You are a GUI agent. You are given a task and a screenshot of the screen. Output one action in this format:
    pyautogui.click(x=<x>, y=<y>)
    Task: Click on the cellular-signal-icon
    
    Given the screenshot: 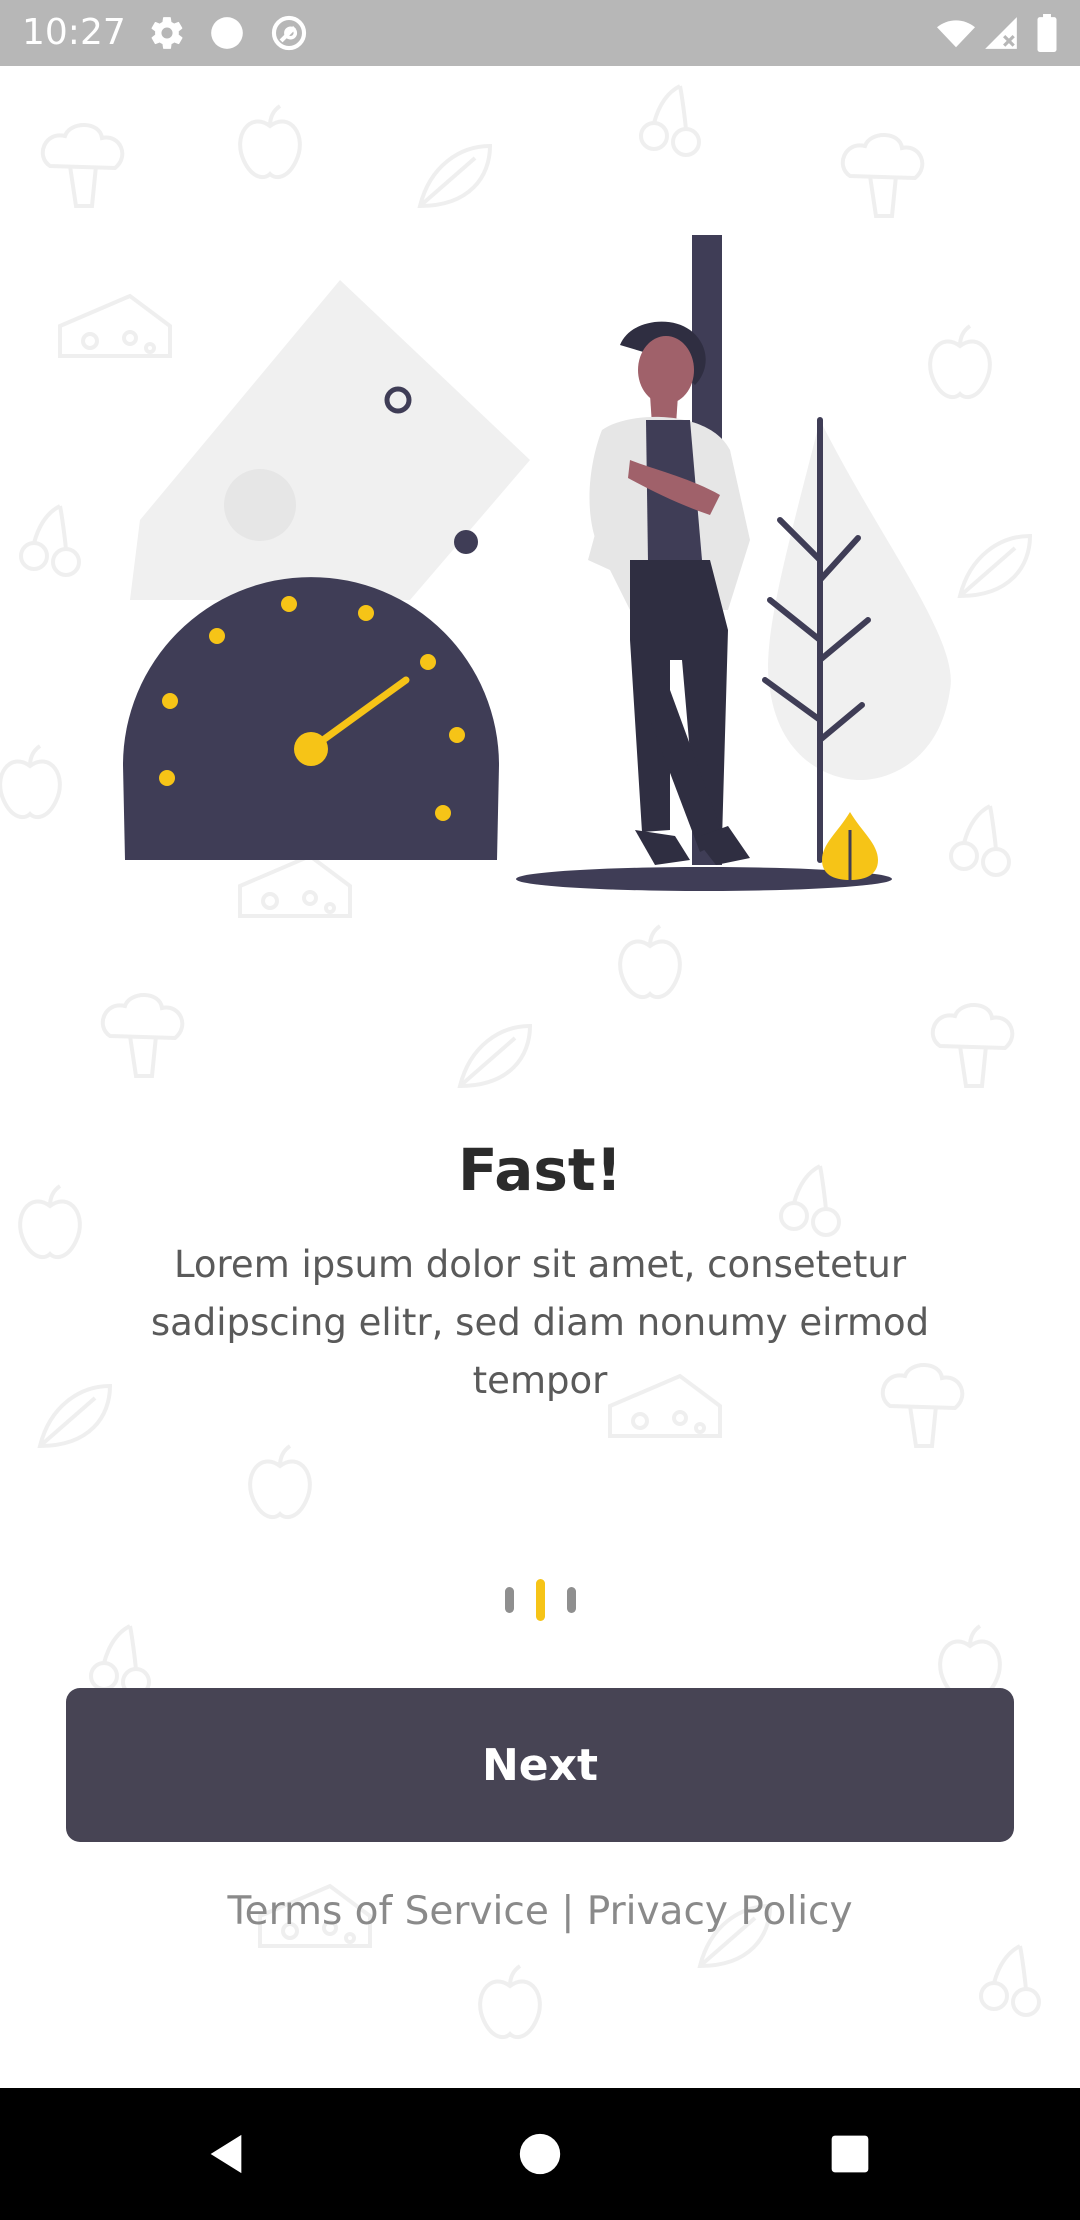 What is the action you would take?
    pyautogui.click(x=1001, y=35)
    